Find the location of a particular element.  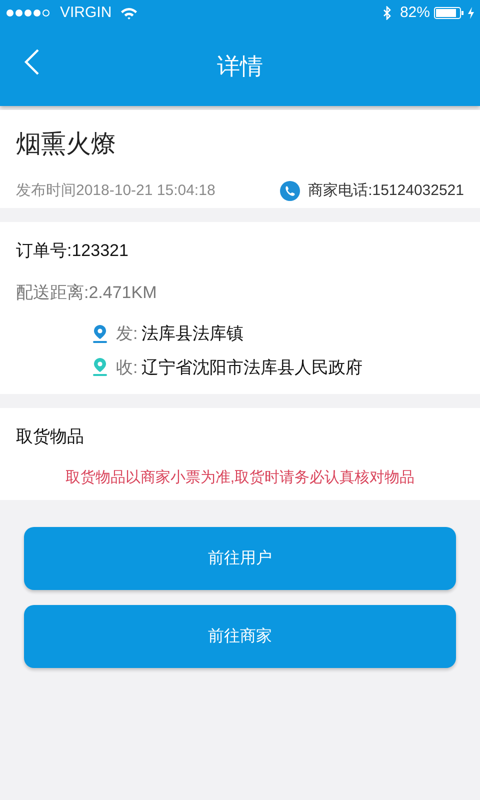

navigate-button: 前往商家 is located at coordinates (240, 636).